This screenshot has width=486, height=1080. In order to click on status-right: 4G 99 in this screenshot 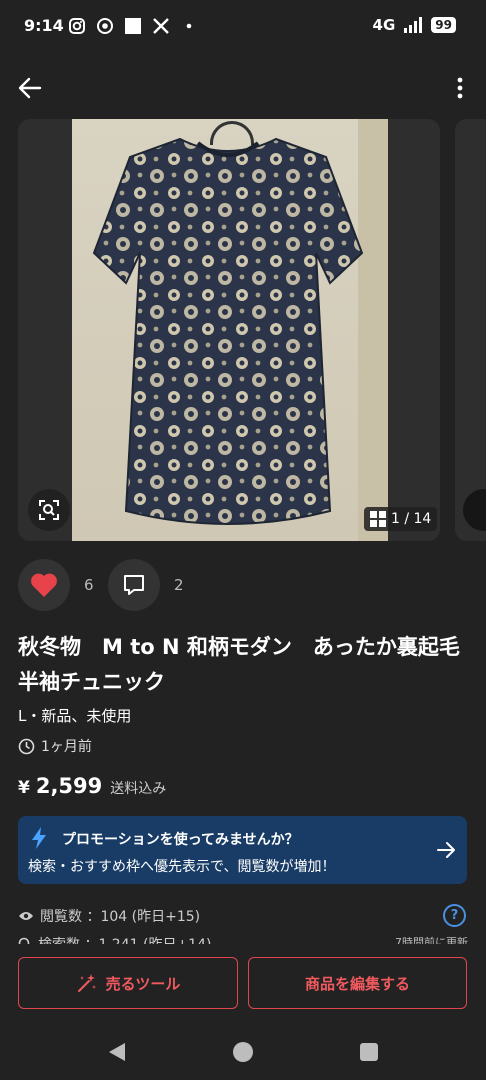, I will do `click(414, 25)`.